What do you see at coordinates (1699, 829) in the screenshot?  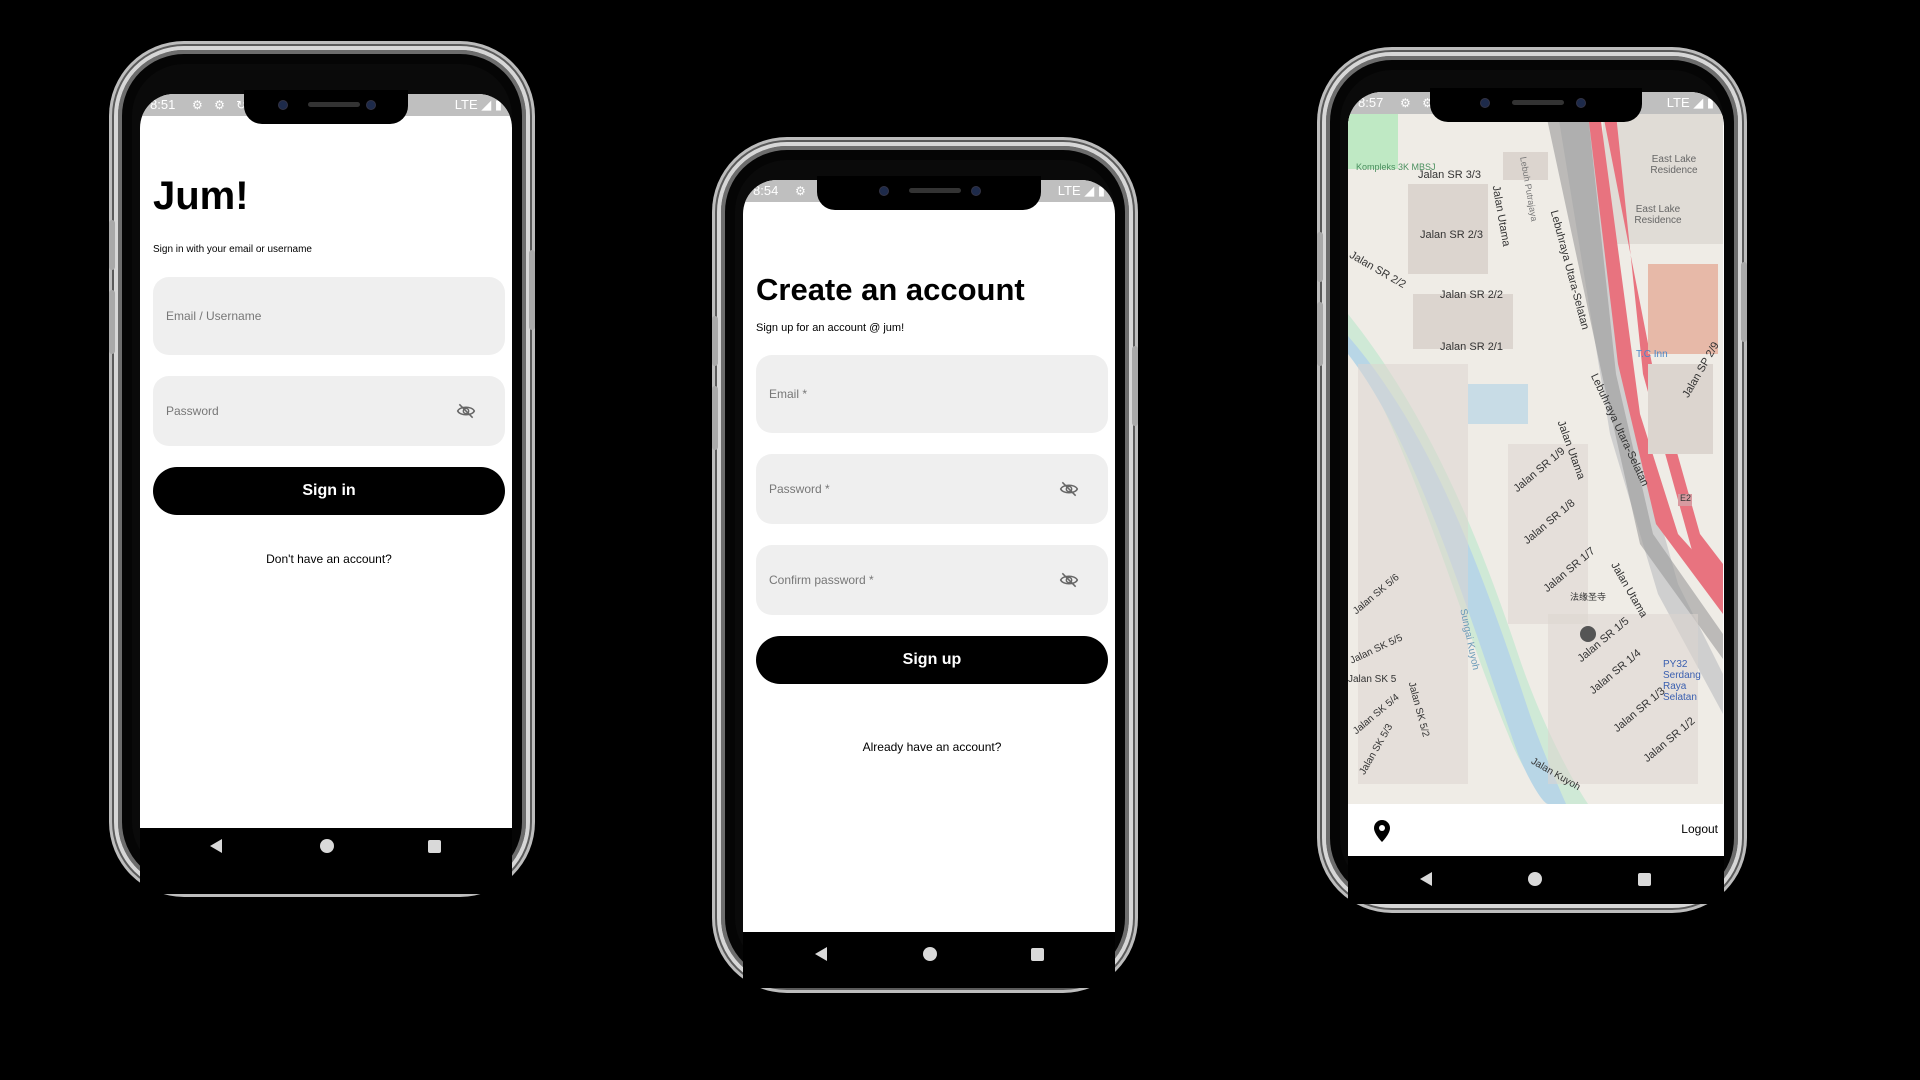 I see `logout-button: Logout` at bounding box center [1699, 829].